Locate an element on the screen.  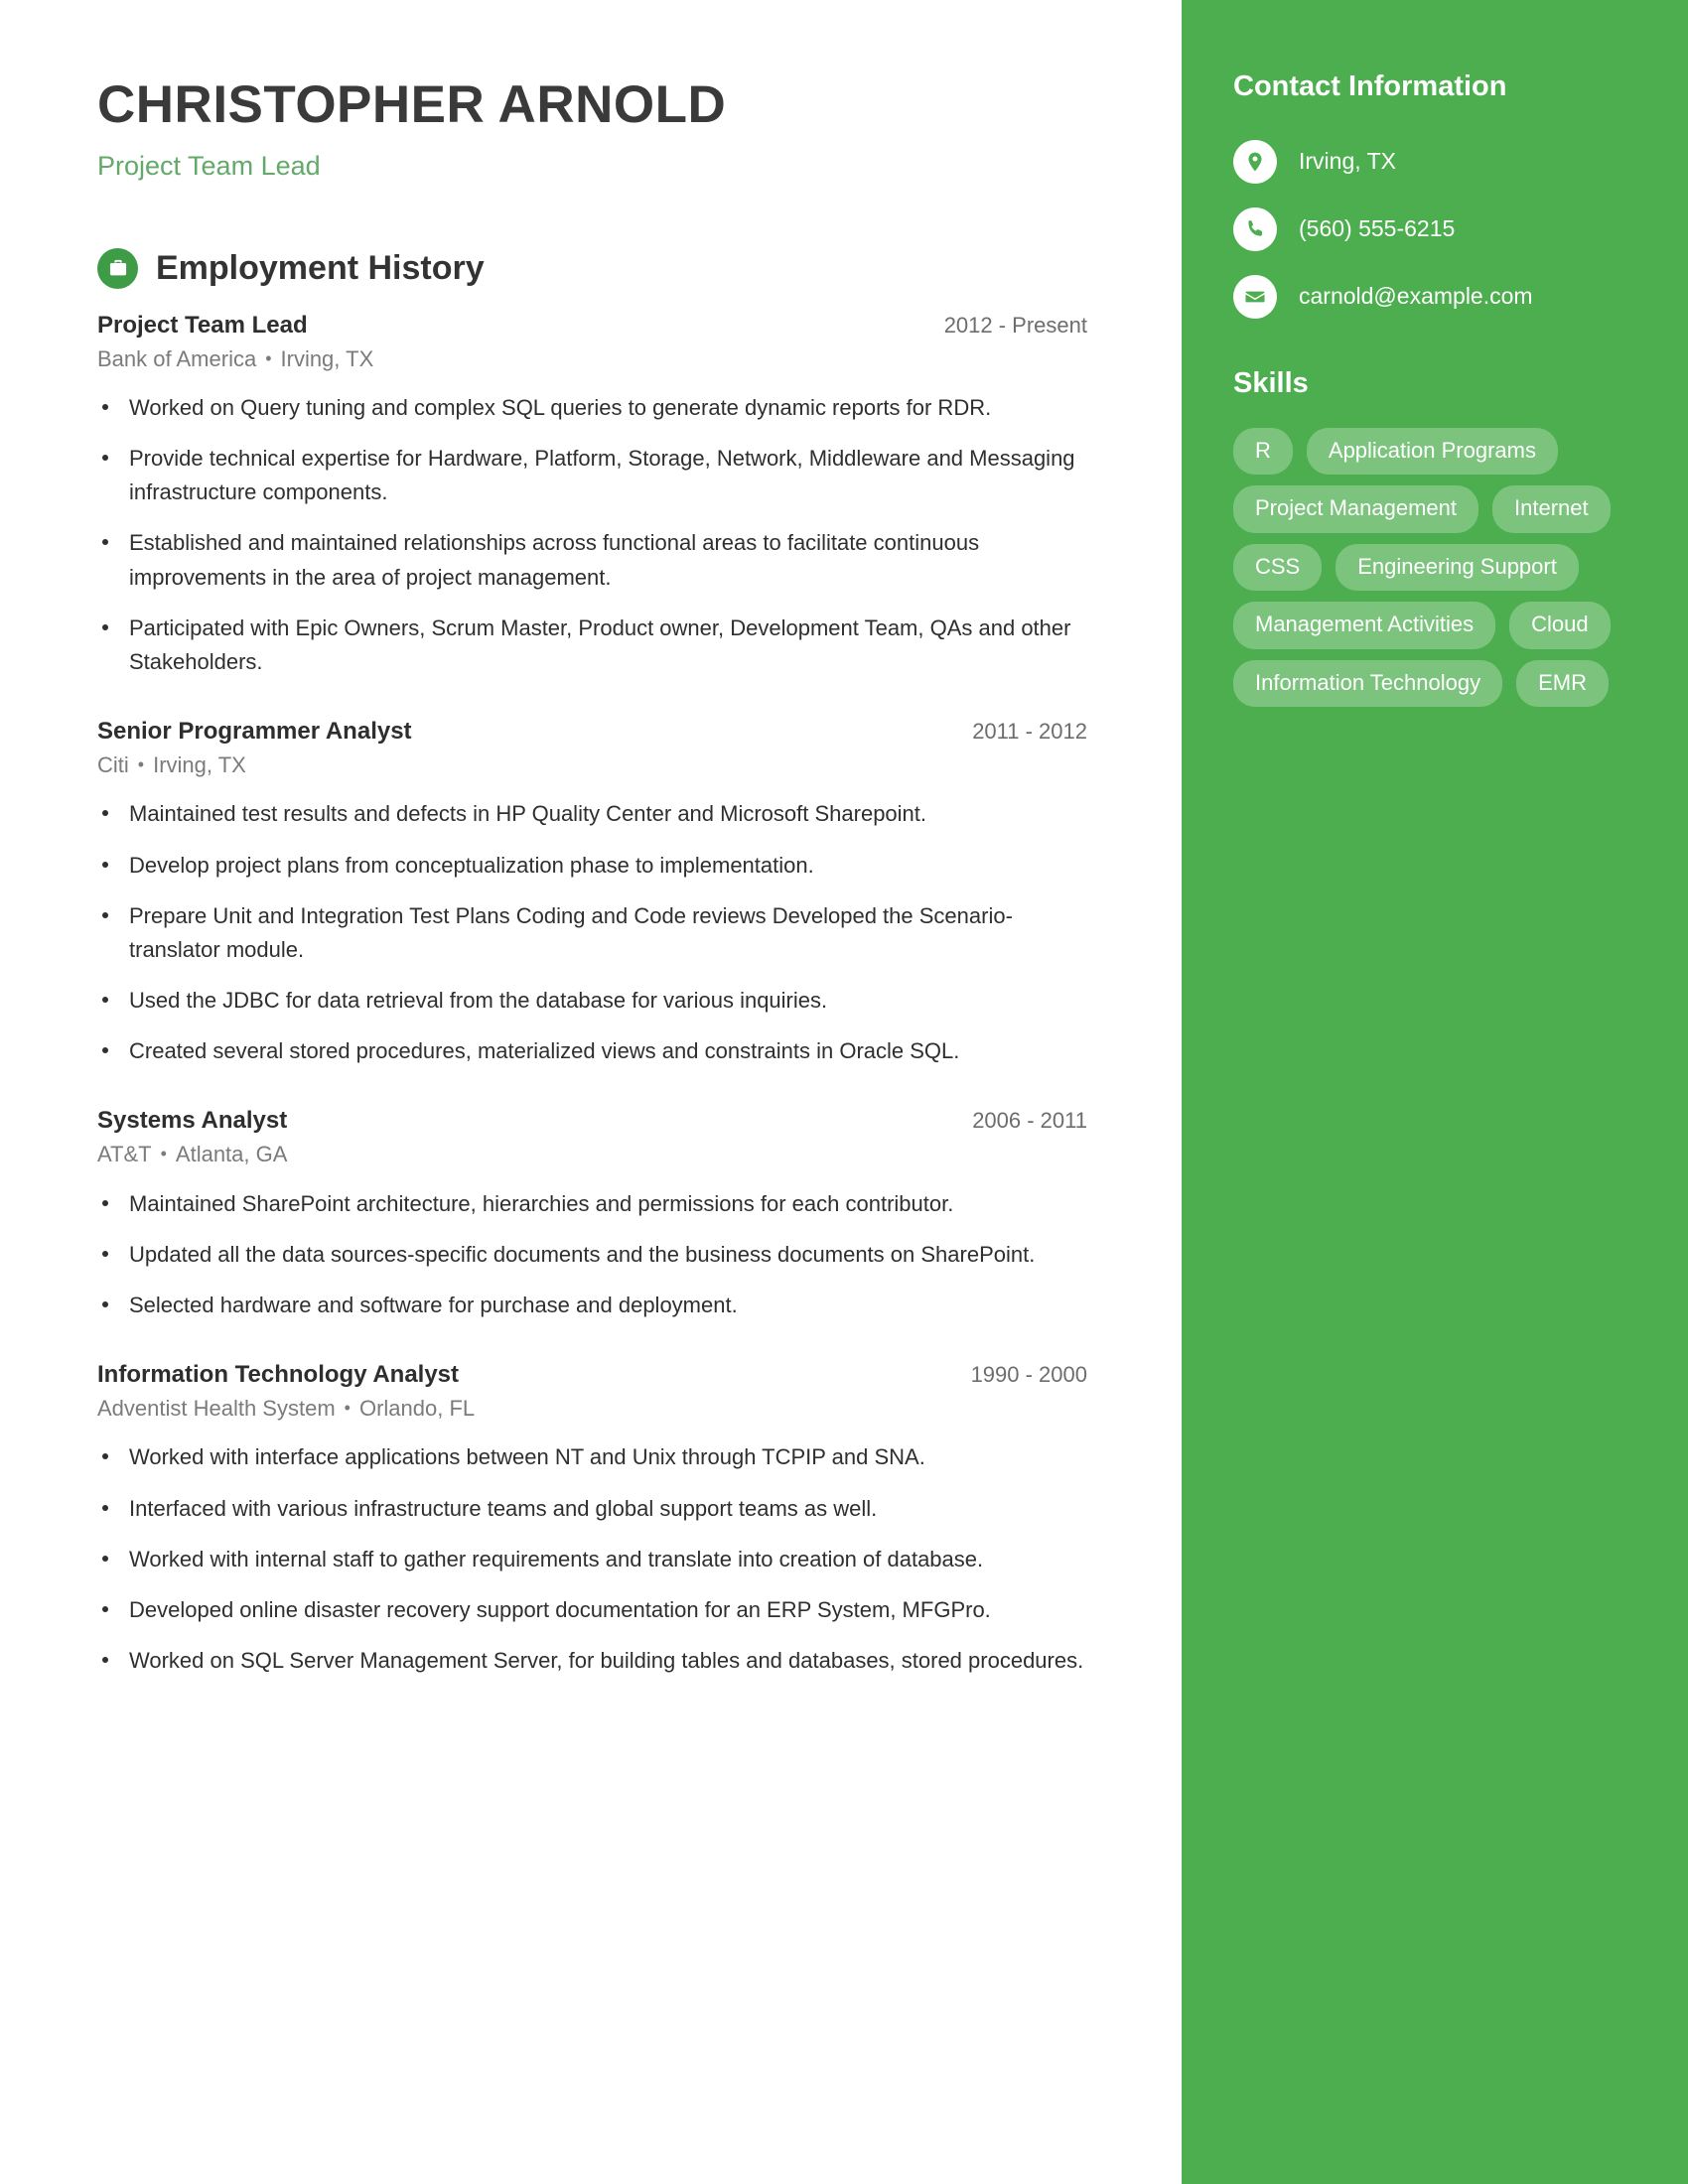
skill-tag: Management Activities is located at coordinates (1364, 625).